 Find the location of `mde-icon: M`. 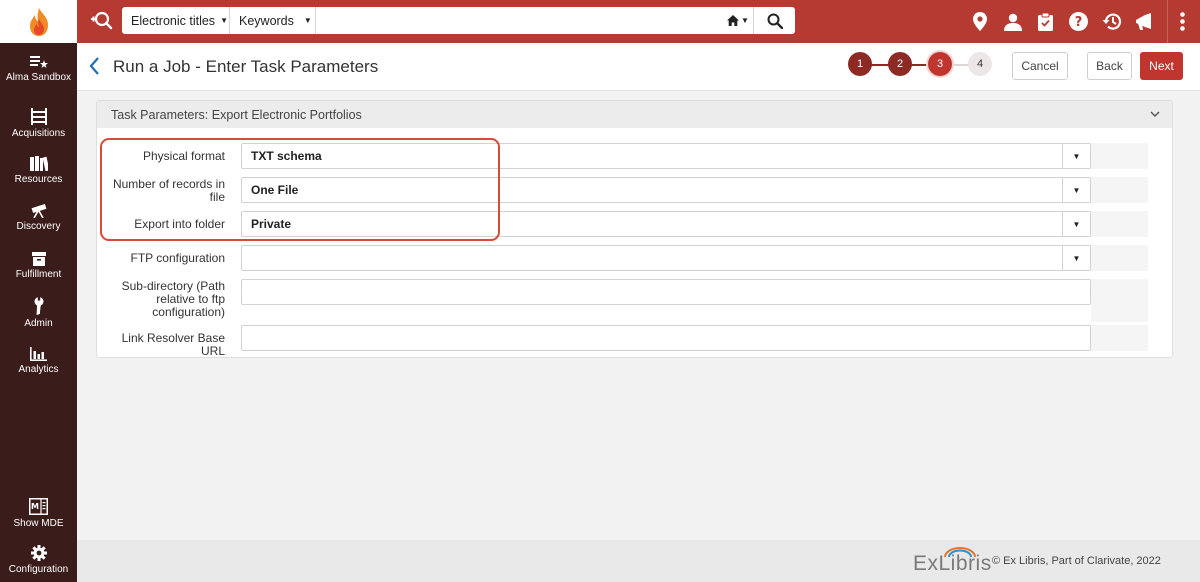

mde-icon: M is located at coordinates (38, 506).